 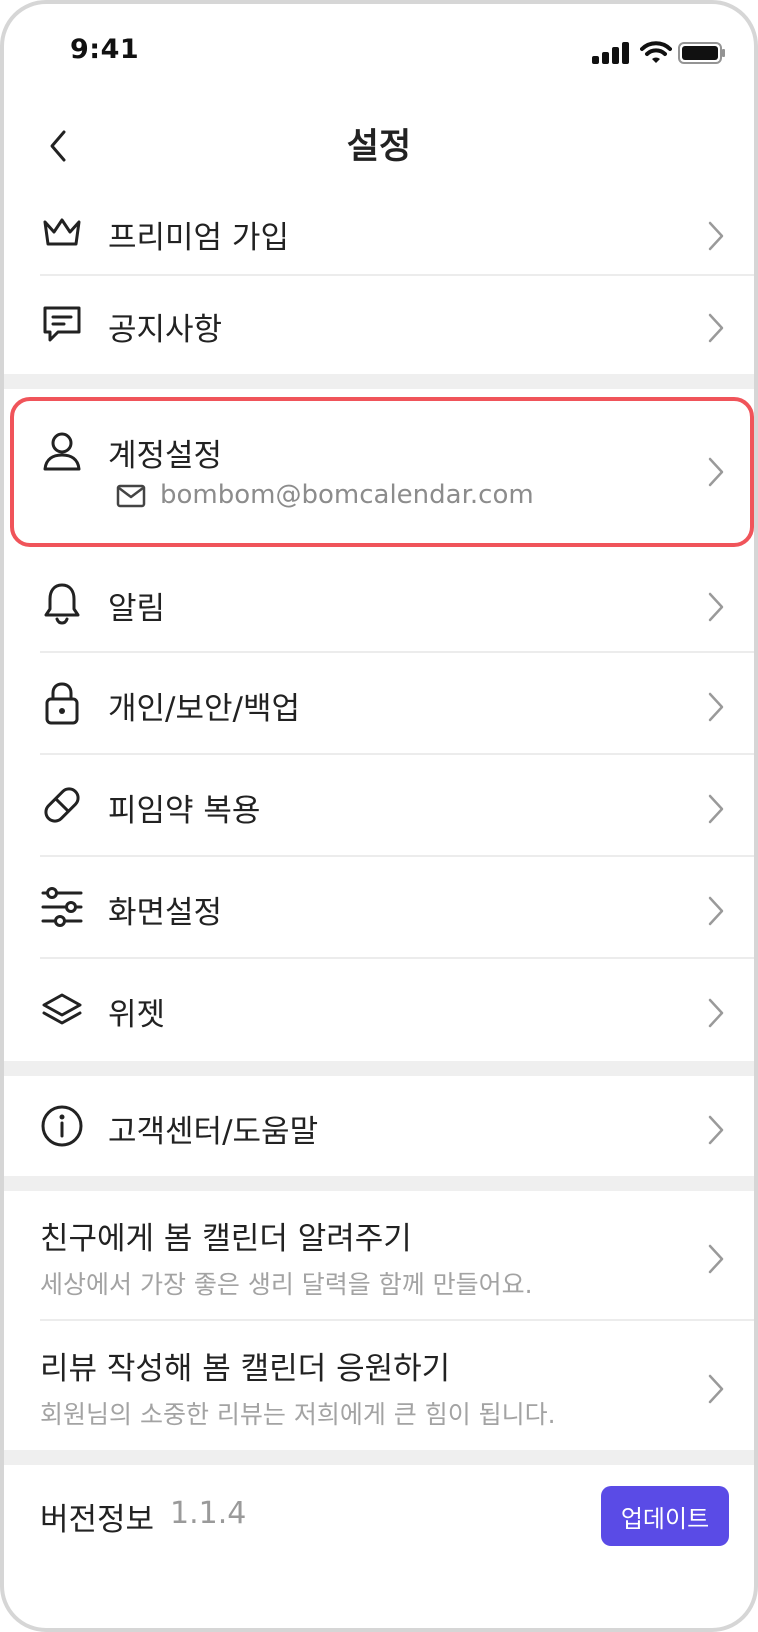 What do you see at coordinates (198, 238) in the screenshot?
I see `menu-item-label: 프리미엄 가입` at bounding box center [198, 238].